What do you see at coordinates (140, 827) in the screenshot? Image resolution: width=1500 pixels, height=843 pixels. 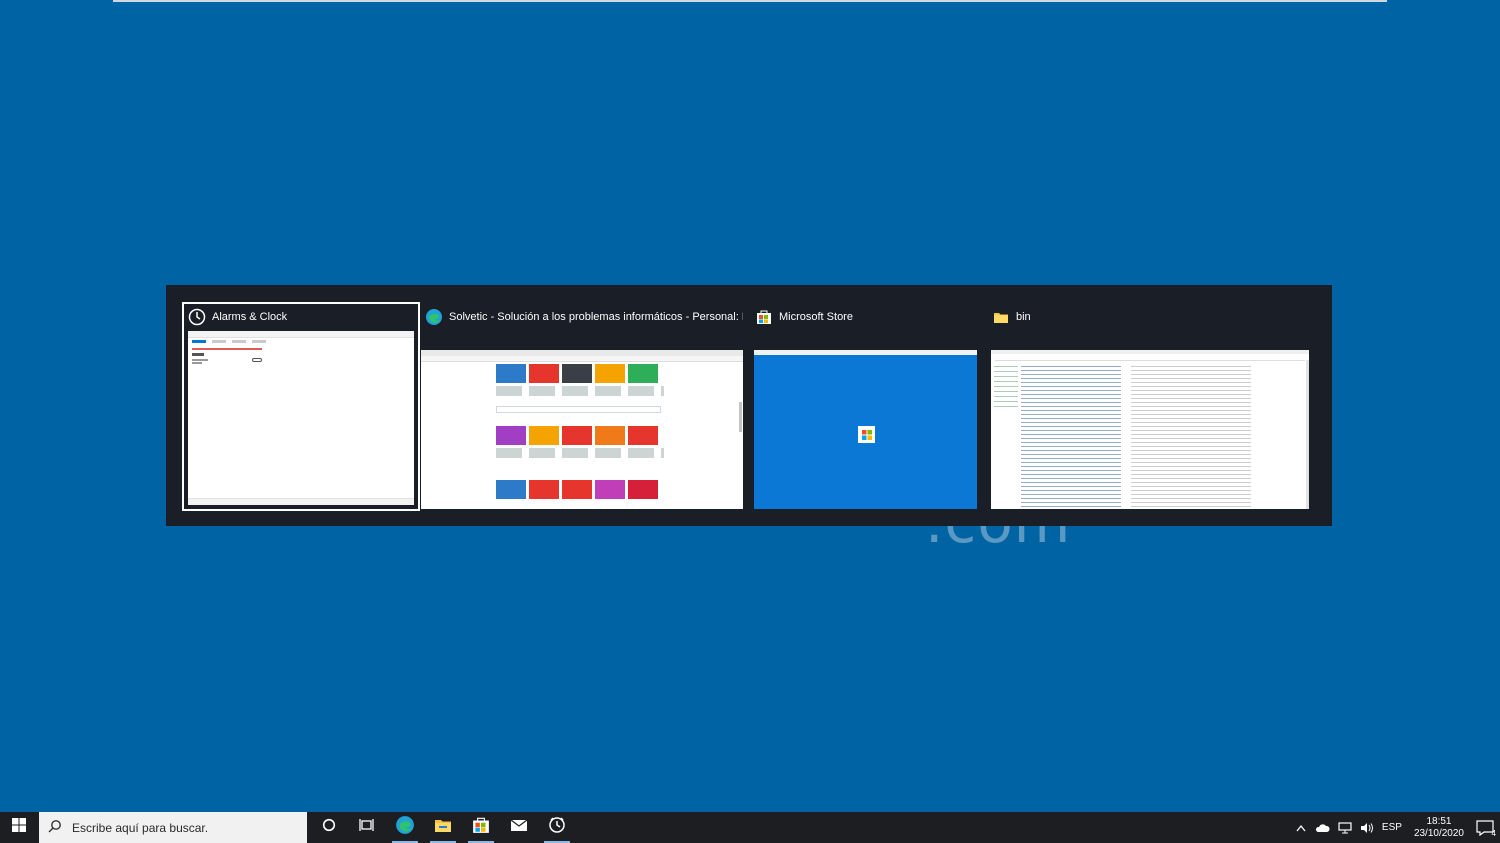 I see `search-placeholder: Escribe aquí para buscar.` at bounding box center [140, 827].